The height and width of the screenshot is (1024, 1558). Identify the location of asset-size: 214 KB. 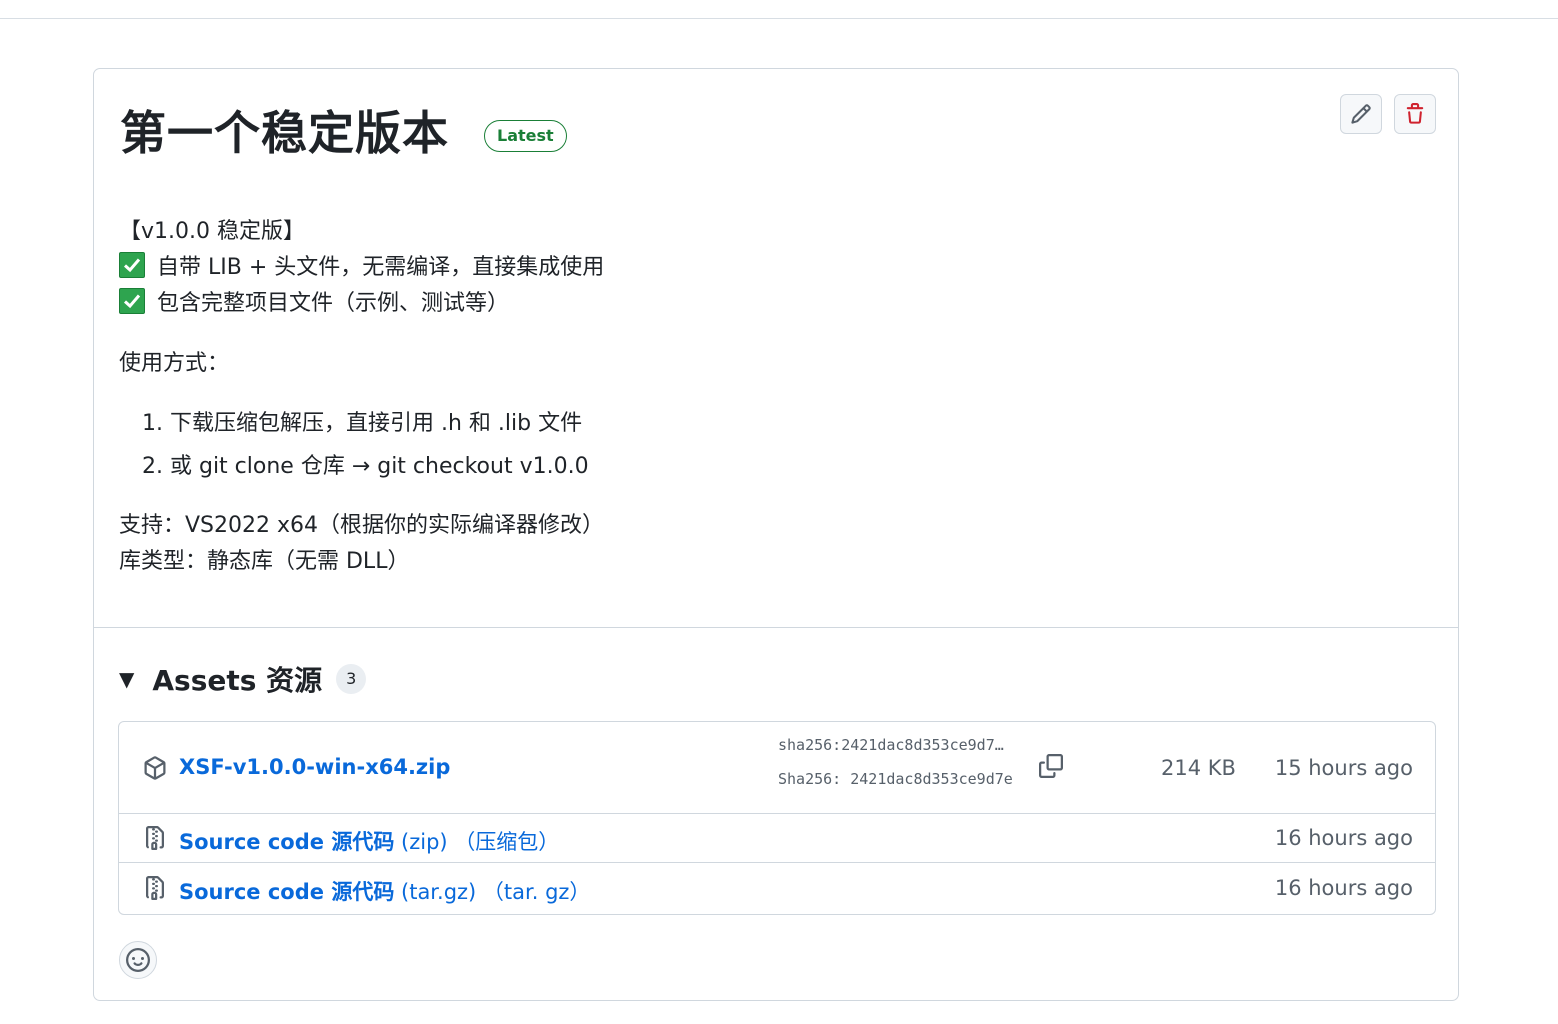
(1198, 768).